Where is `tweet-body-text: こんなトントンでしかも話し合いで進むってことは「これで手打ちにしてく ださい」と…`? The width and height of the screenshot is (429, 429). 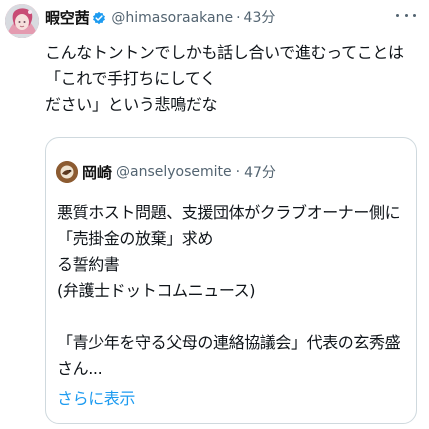 tweet-body-text: こんなトントンでしかも話し合いで進むってことは「これで手打ちにしてく ださい」と… is located at coordinates (224, 78).